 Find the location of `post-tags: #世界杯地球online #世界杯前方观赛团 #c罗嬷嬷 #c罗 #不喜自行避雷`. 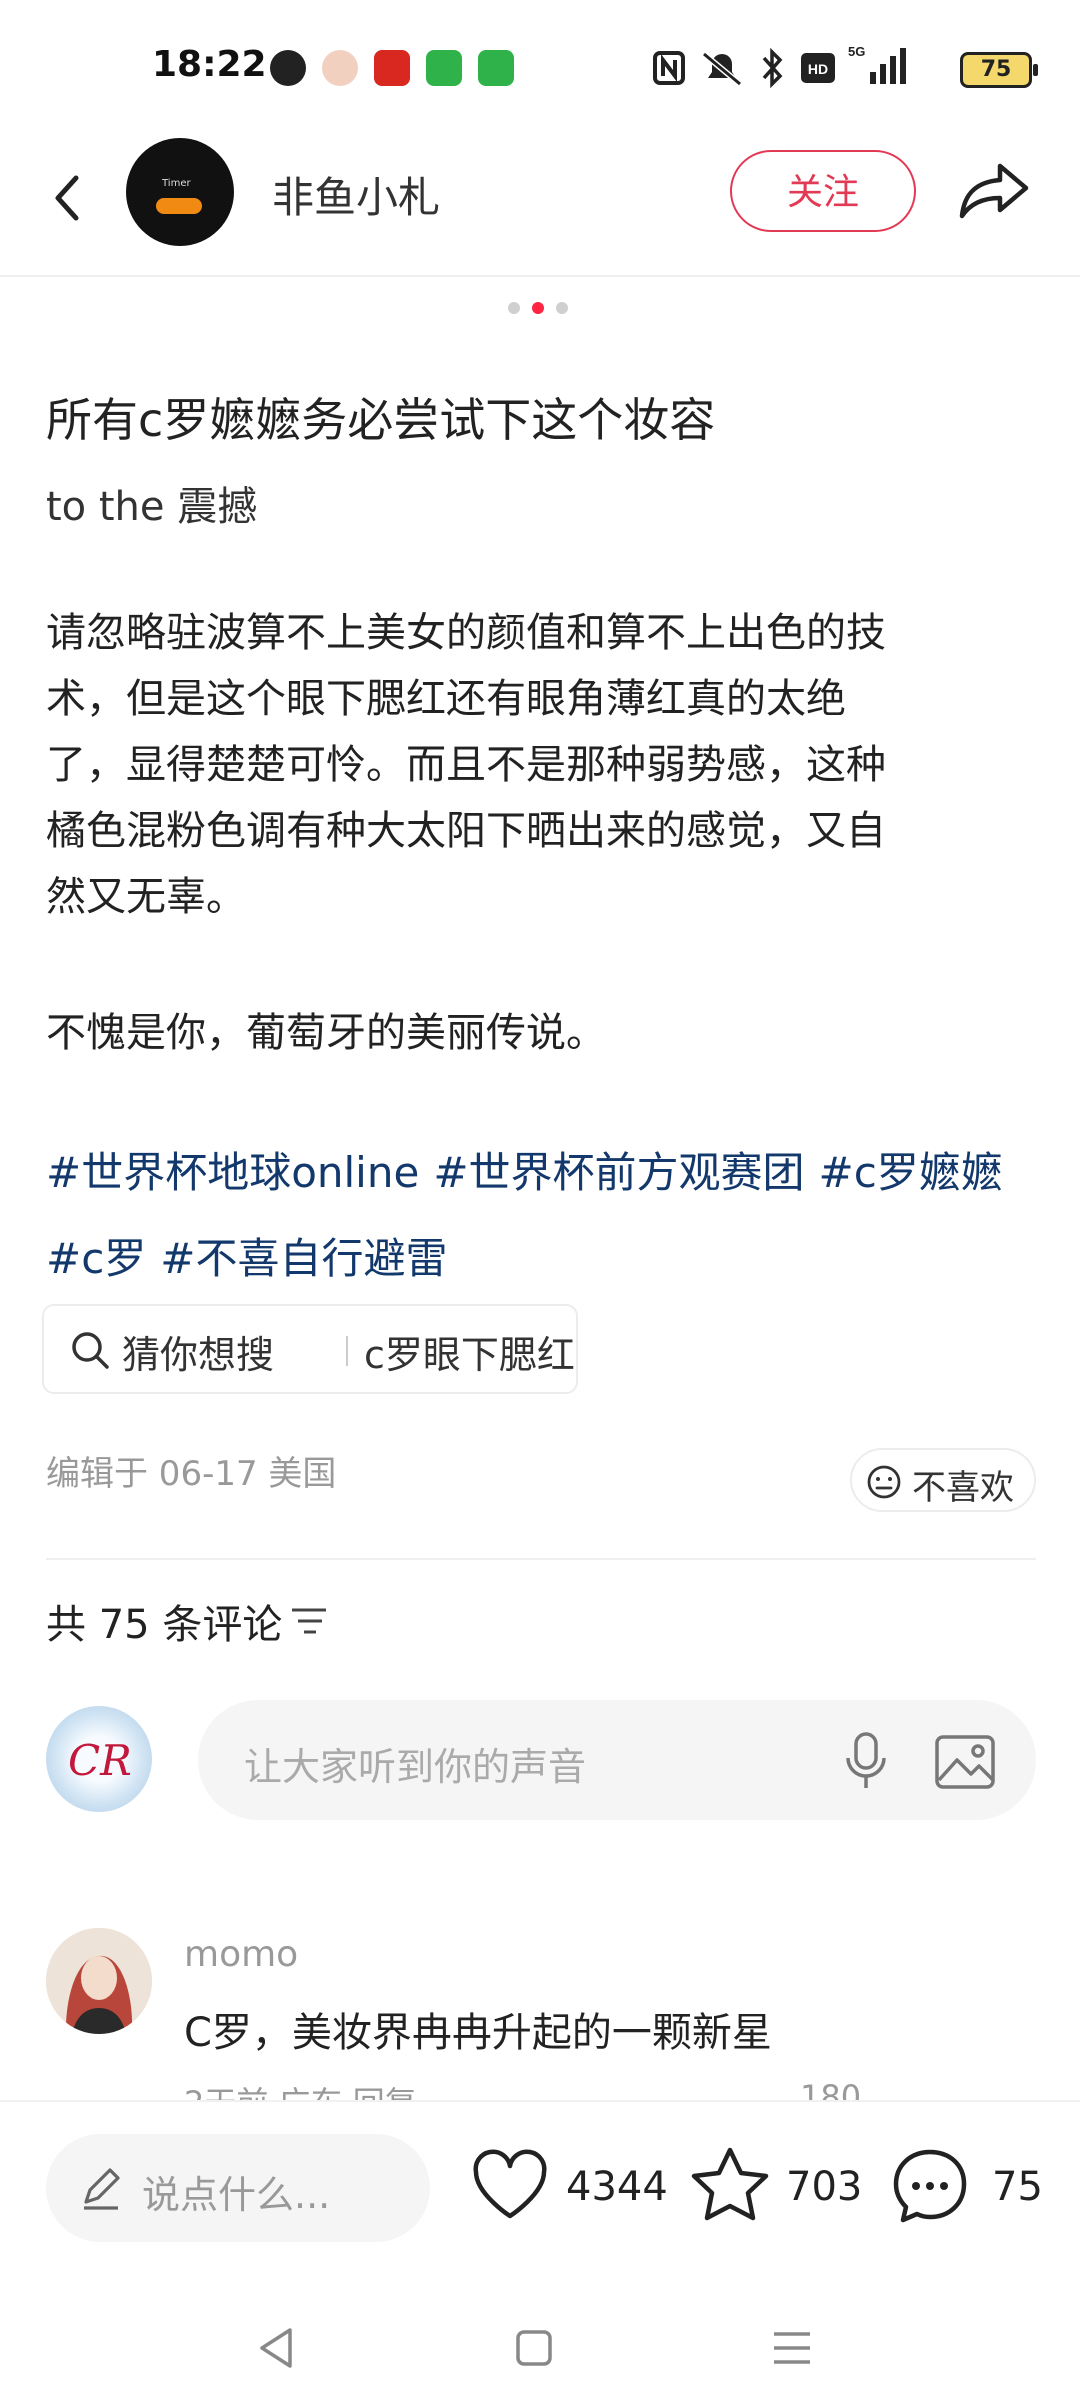

post-tags: #世界杯地球online #世界杯前方观赛团 #c罗嬷嬷 #c罗 #不喜自行避雷 is located at coordinates (546, 1216).